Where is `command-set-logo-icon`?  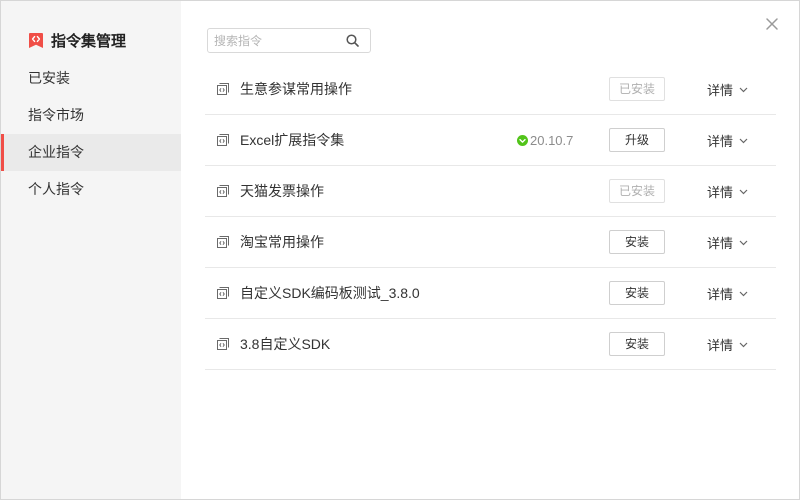 command-set-logo-icon is located at coordinates (36, 40).